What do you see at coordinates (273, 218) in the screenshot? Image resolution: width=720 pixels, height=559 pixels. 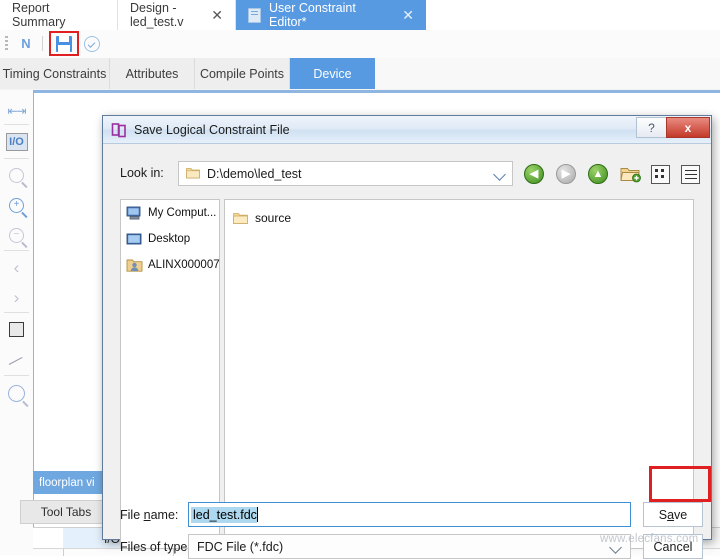 I see `file-name: source` at bounding box center [273, 218].